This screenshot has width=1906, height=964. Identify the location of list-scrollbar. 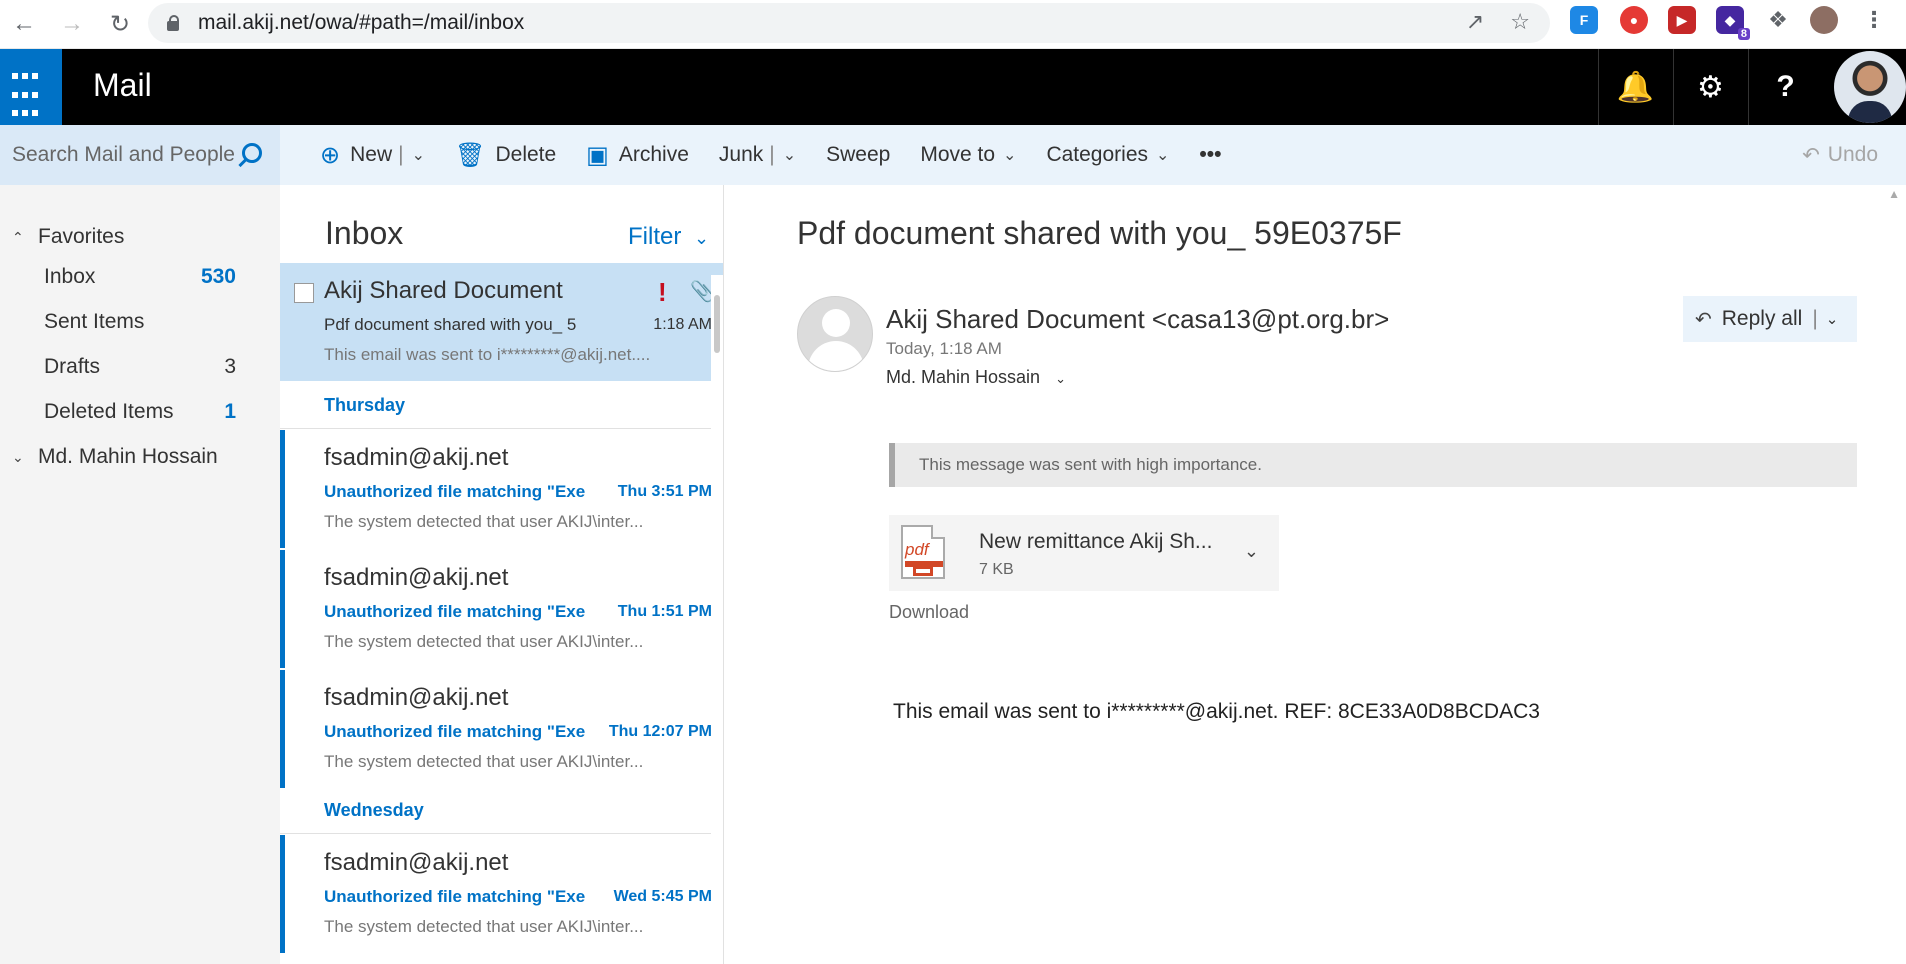
(717, 619).